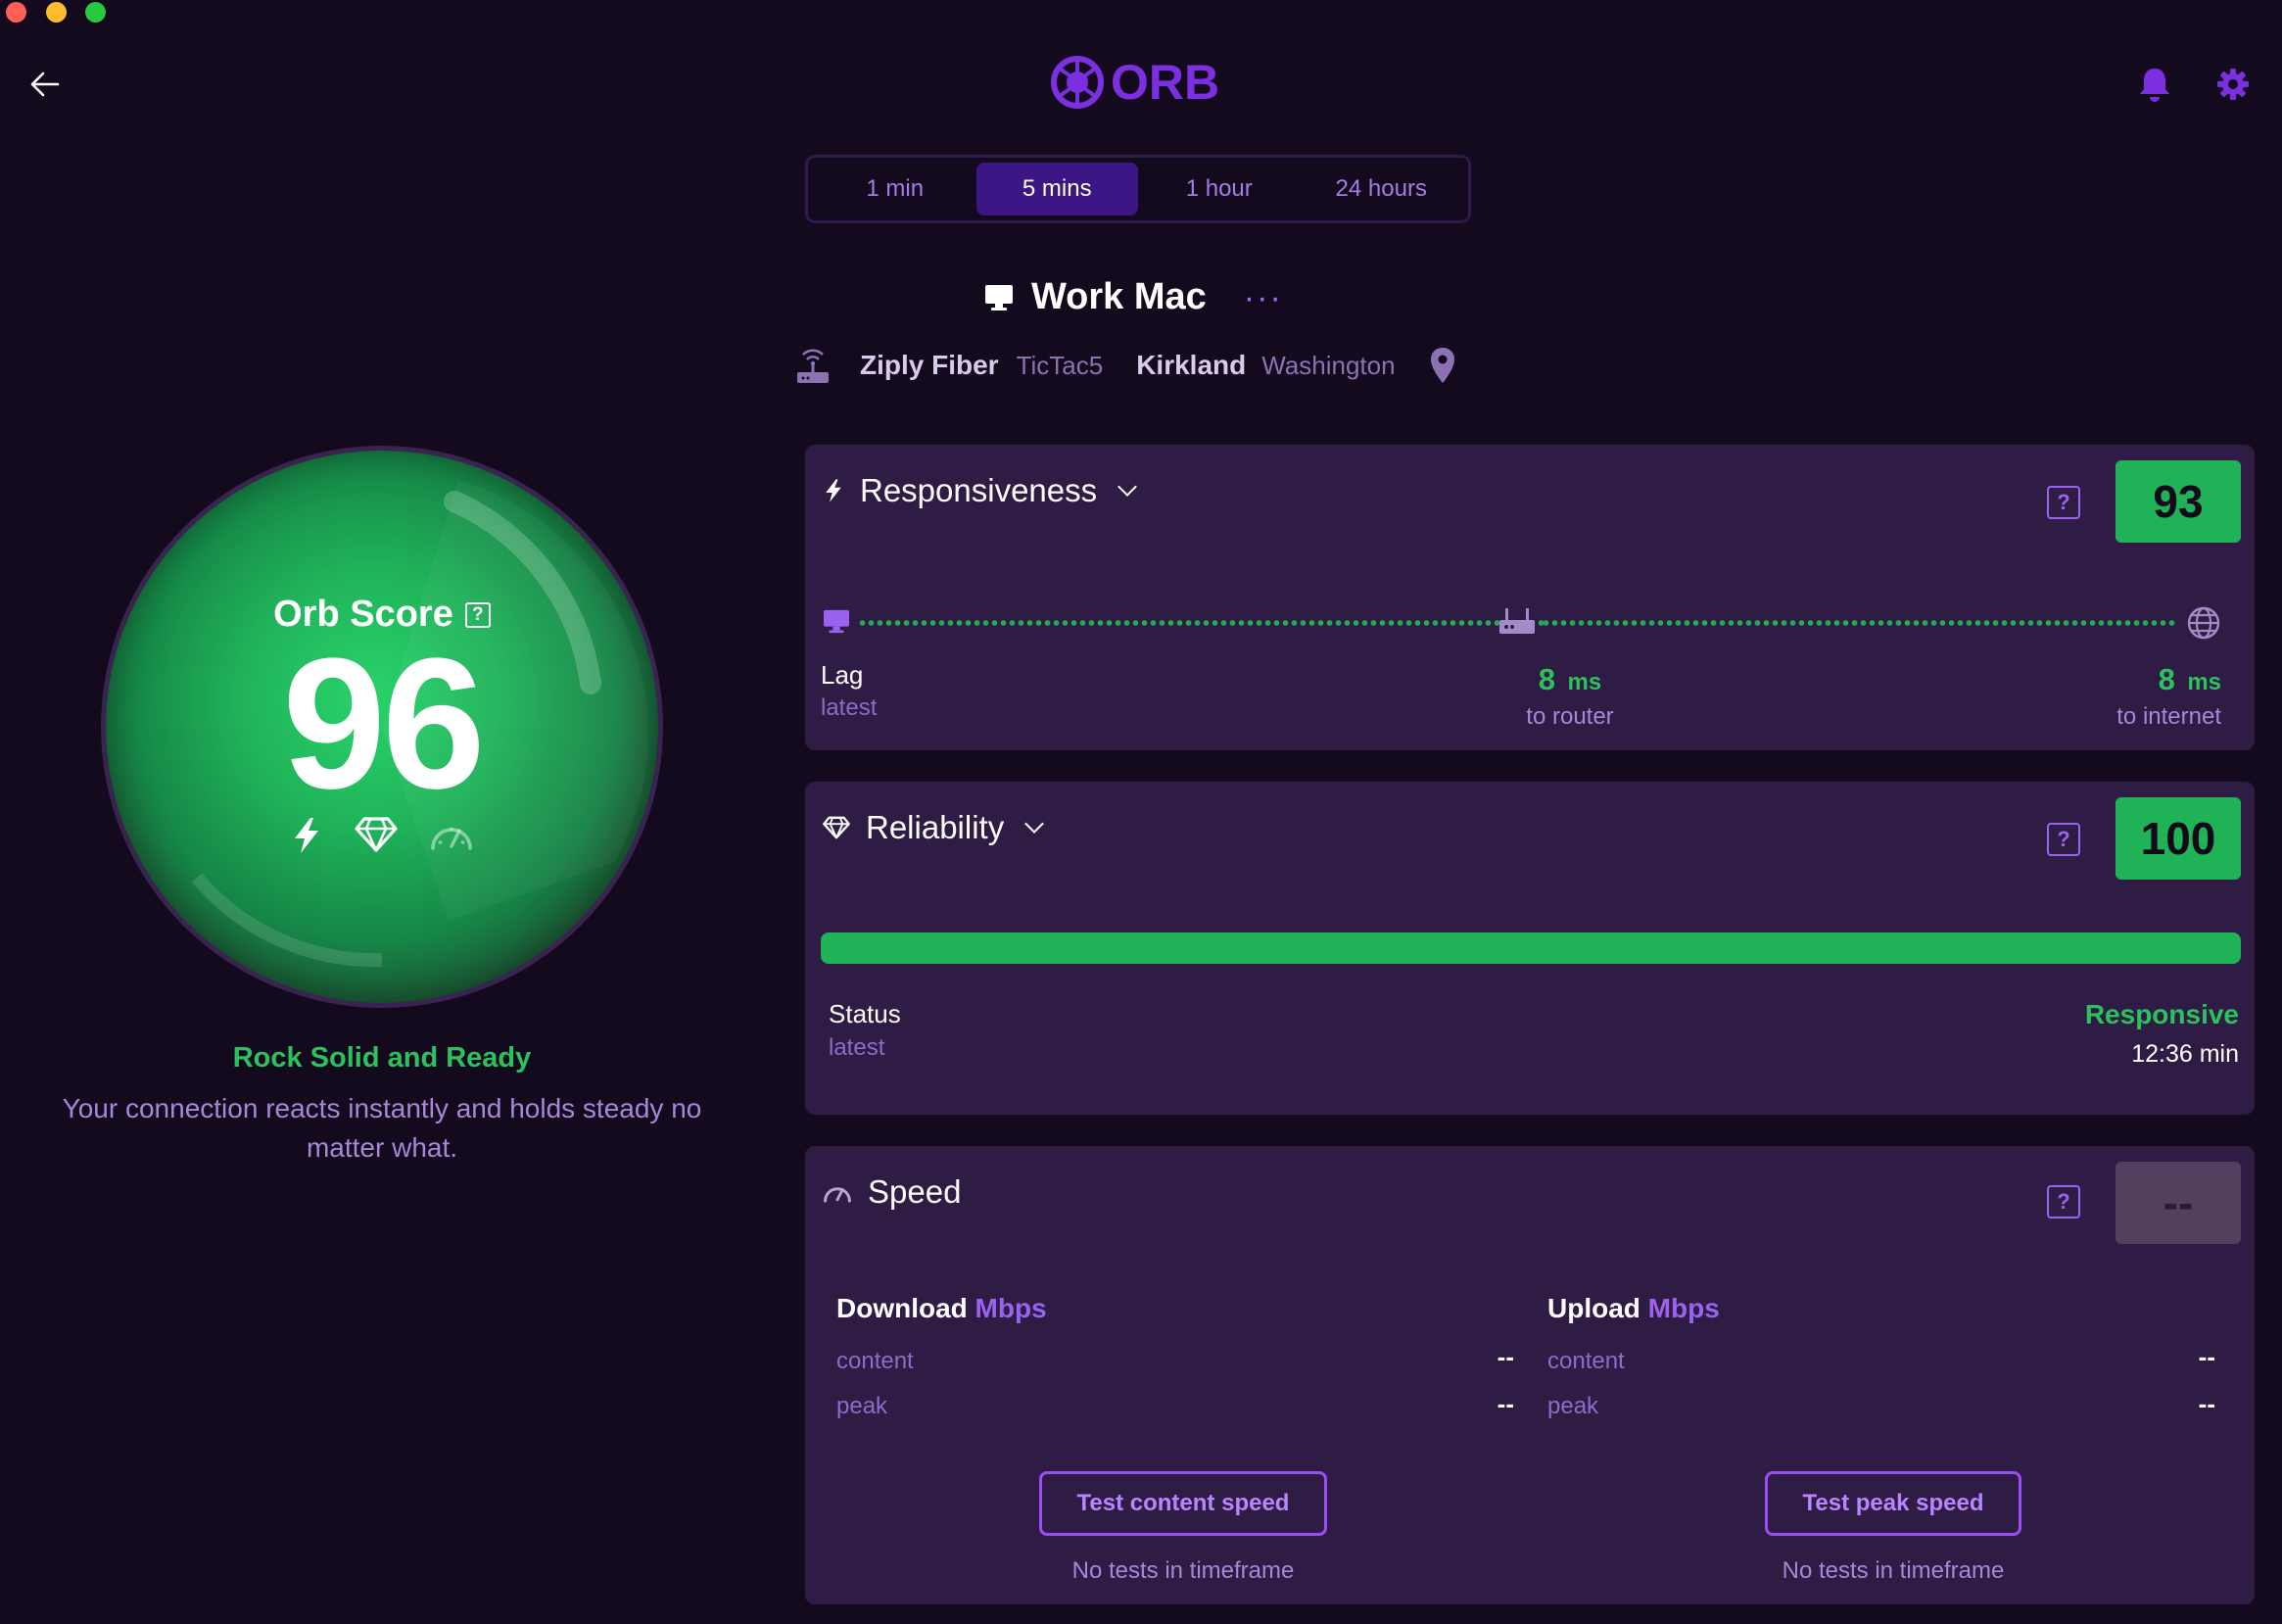  What do you see at coordinates (383, 724) in the screenshot?
I see `orb-score-value: 96` at bounding box center [383, 724].